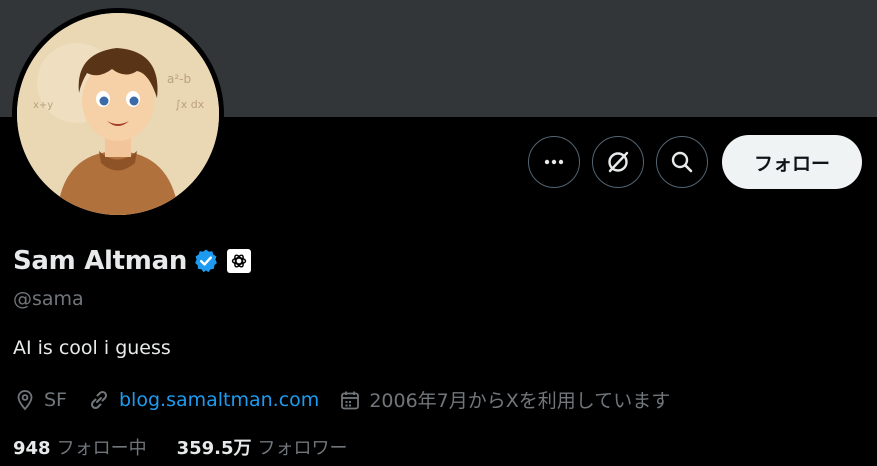 The height and width of the screenshot is (466, 877). I want to click on more-button, so click(554, 162).